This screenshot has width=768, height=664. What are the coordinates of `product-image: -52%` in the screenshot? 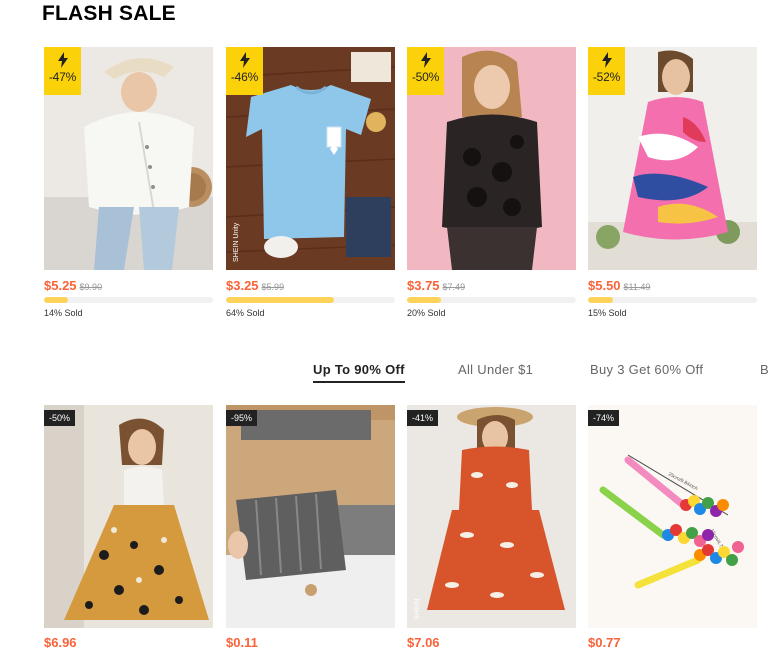 It's located at (672, 158).